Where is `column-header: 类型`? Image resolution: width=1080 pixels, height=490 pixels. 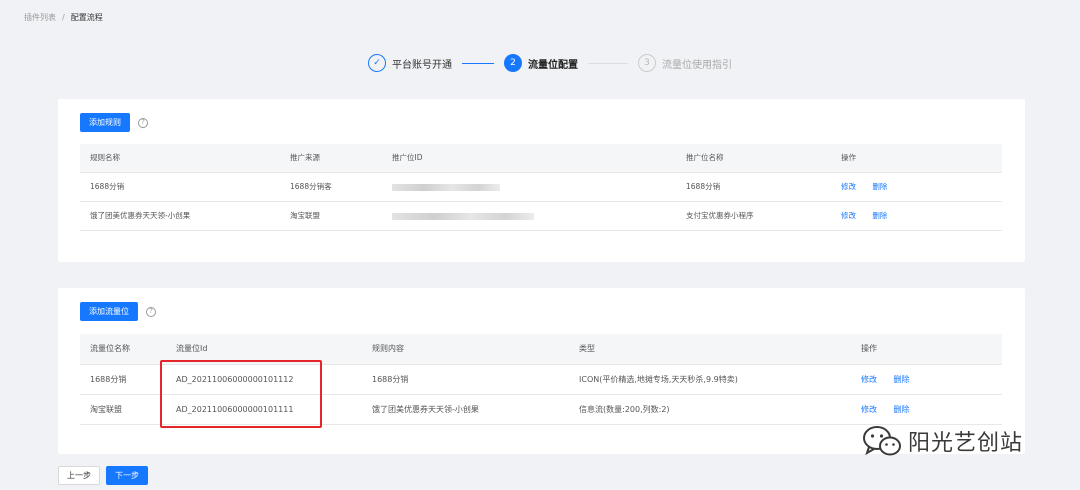 column-header: 类型 is located at coordinates (720, 349).